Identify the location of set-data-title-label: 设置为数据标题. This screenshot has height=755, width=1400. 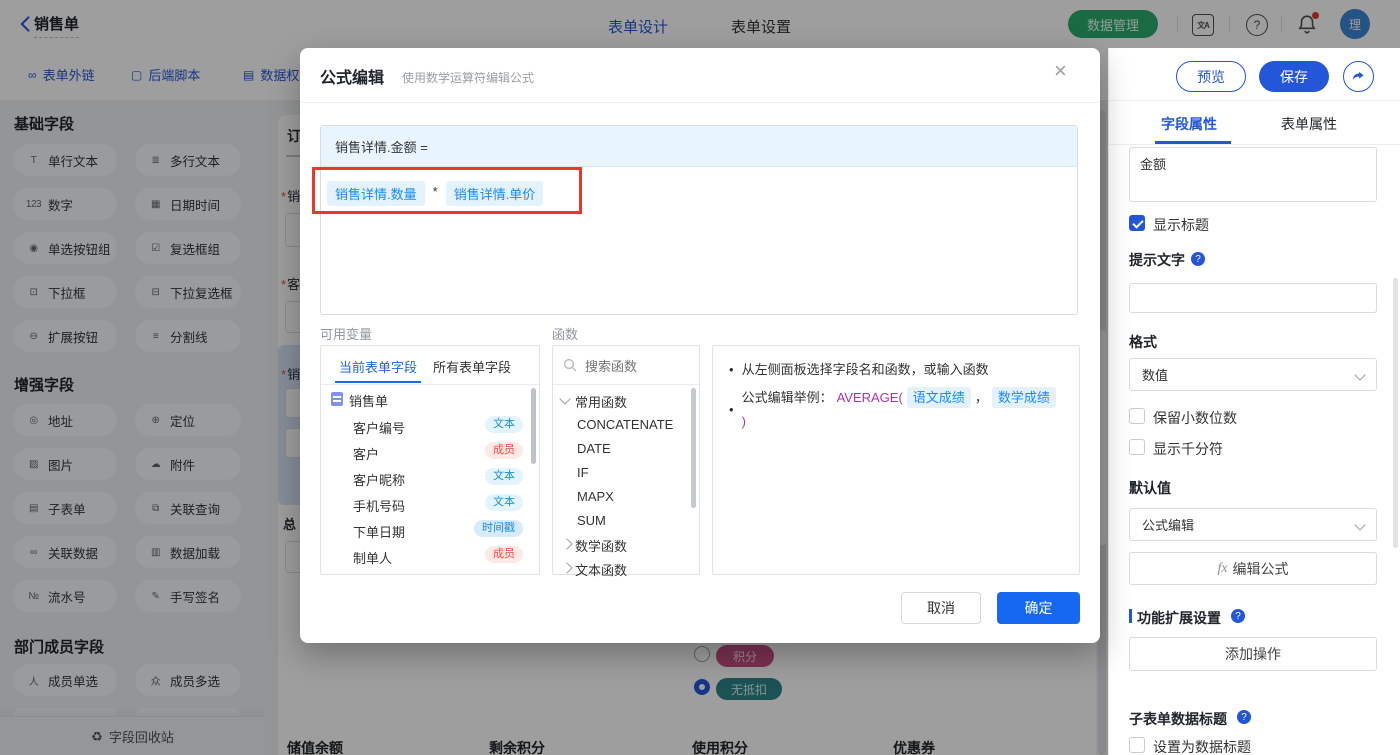
(1202, 747).